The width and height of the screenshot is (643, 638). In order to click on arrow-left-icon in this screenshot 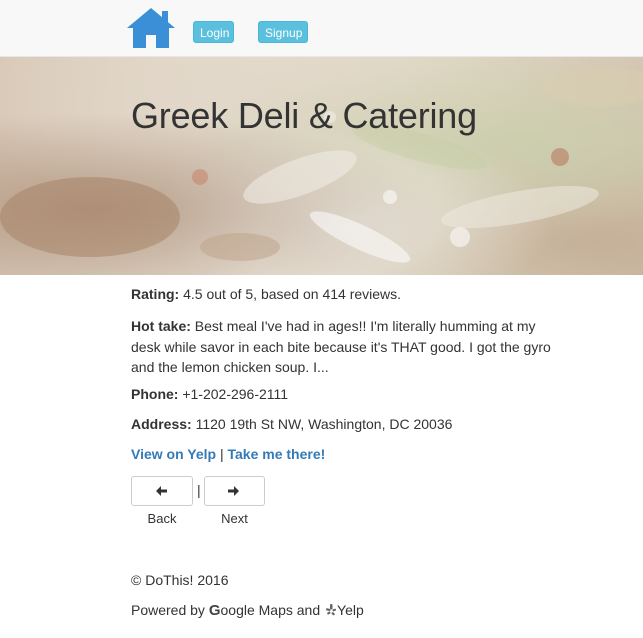, I will do `click(161, 491)`.